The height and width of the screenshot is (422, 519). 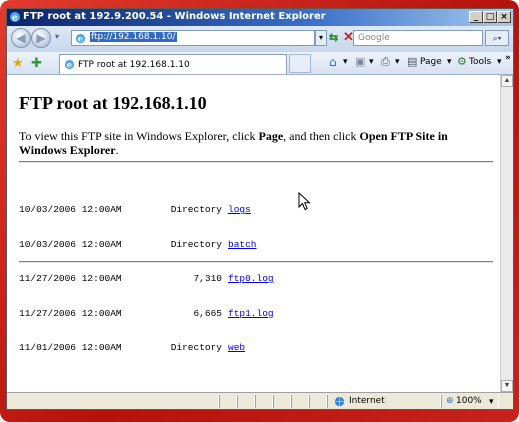 I want to click on entry-link-logs: logs, so click(x=239, y=209).